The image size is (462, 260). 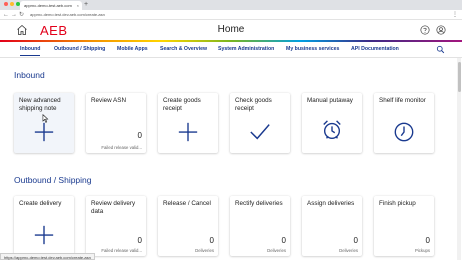 What do you see at coordinates (440, 49) in the screenshot?
I see `search-icon` at bounding box center [440, 49].